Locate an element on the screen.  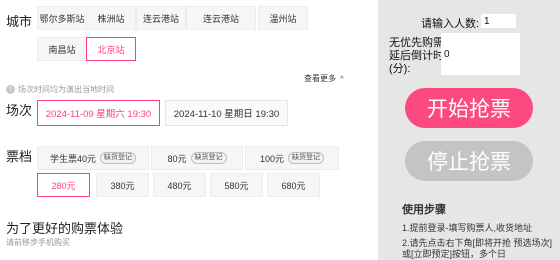
city-lianyungang-1: 连云港站 is located at coordinates (161, 18).